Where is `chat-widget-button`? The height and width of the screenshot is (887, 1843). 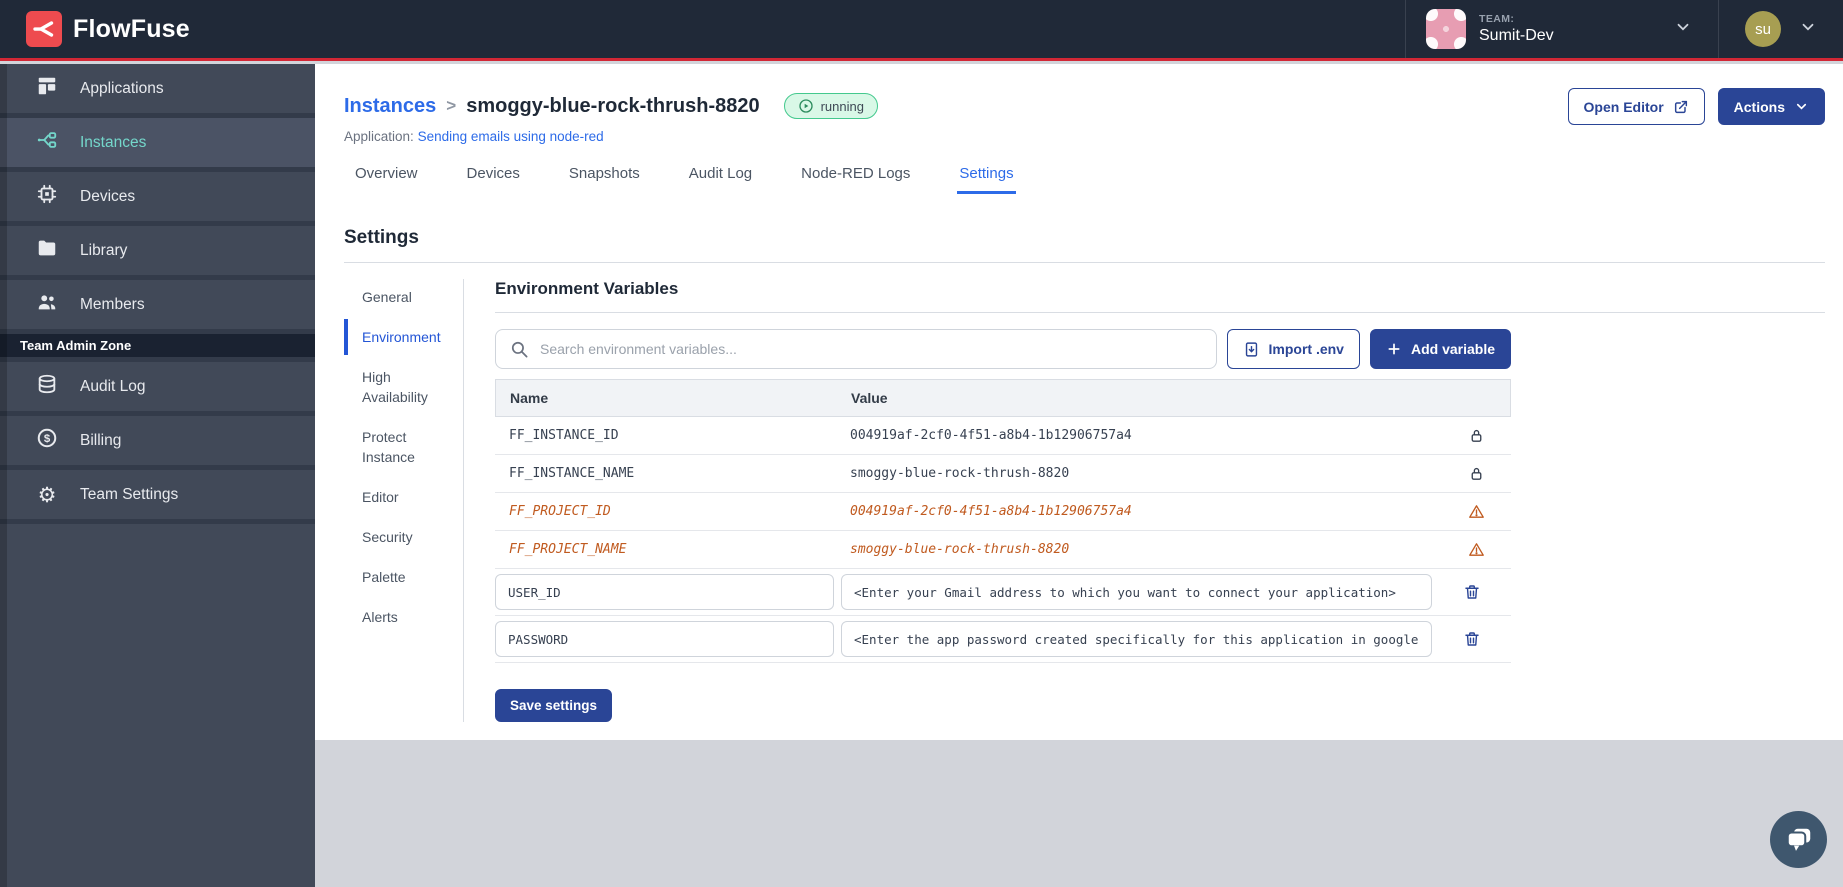
chat-widget-button is located at coordinates (1798, 839).